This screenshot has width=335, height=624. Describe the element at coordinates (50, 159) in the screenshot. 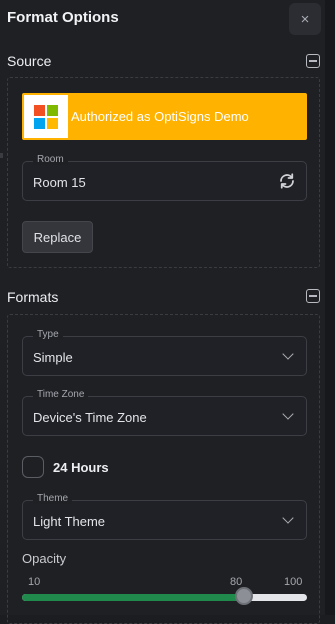

I see `room-label: Room` at that location.